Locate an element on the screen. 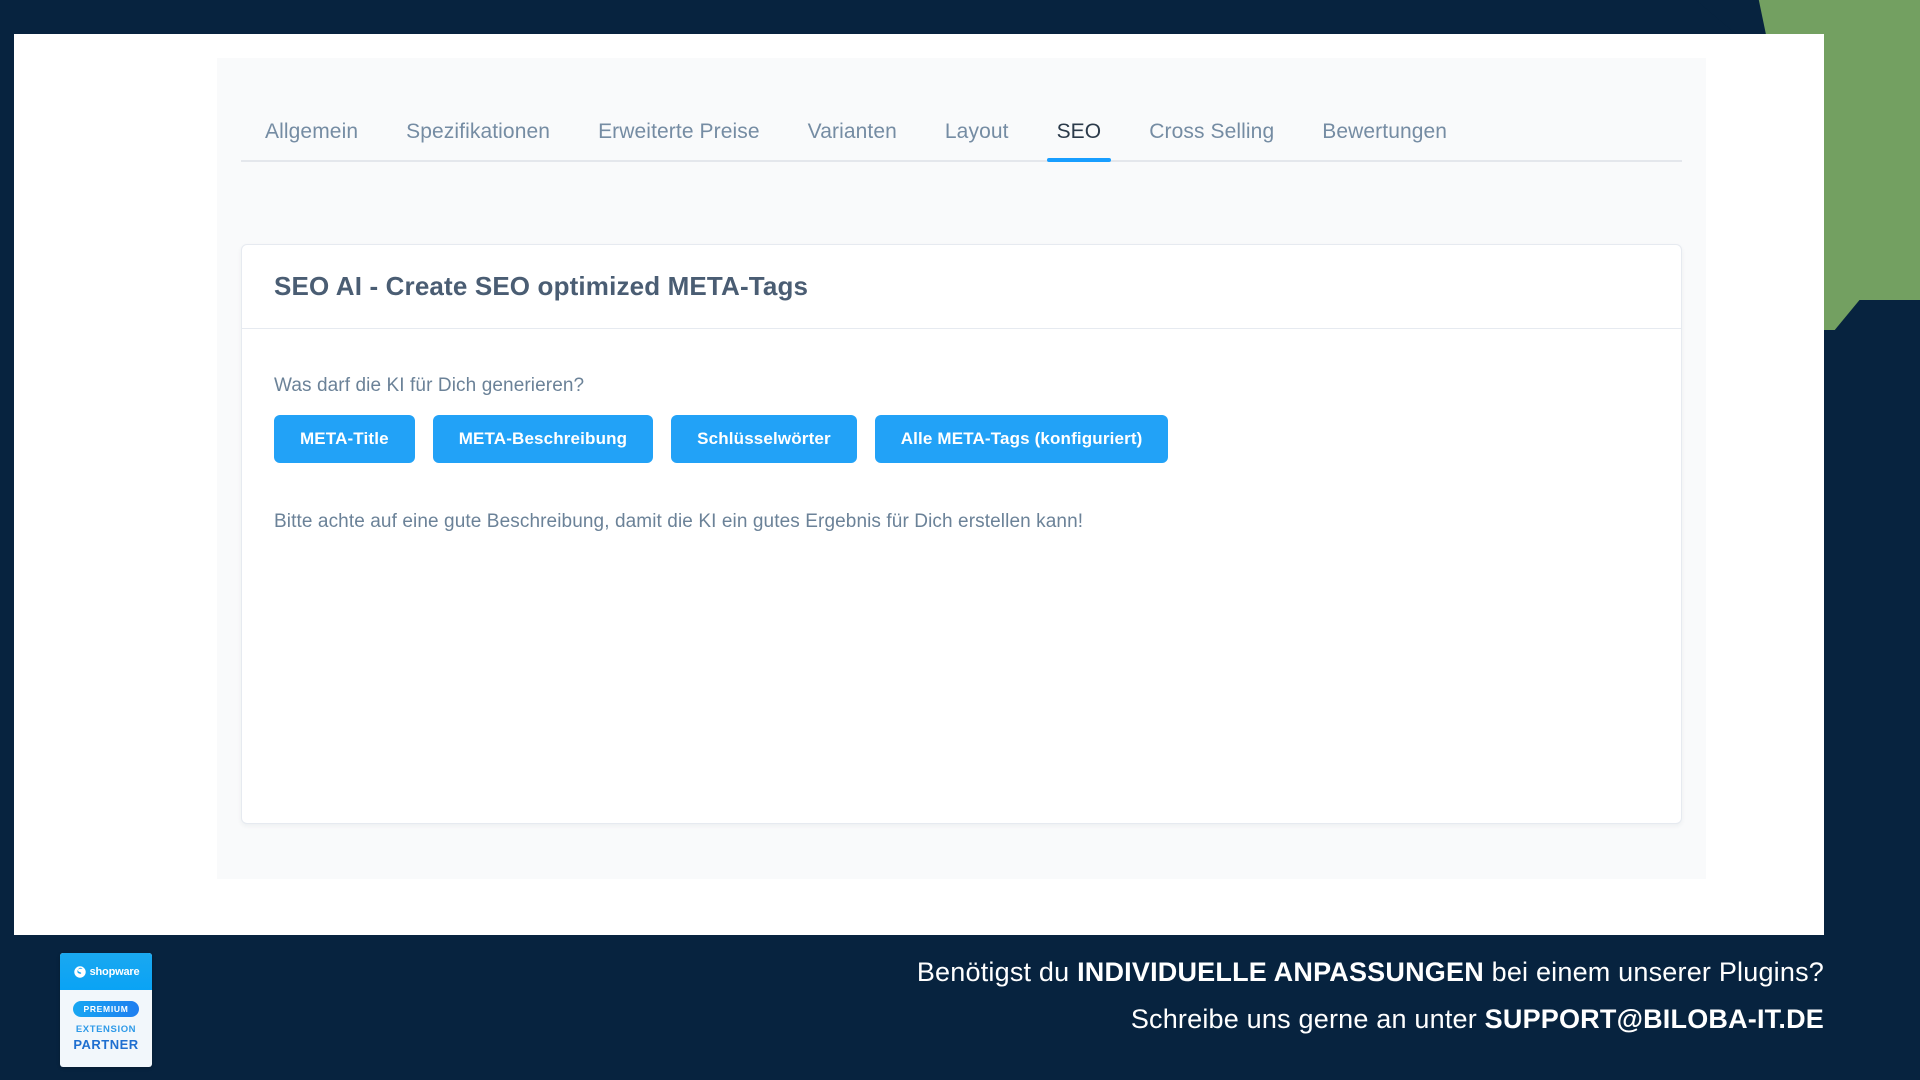  footer-line-2-prefix: Schreibe uns gerne an unter is located at coordinates (1307, 1019).